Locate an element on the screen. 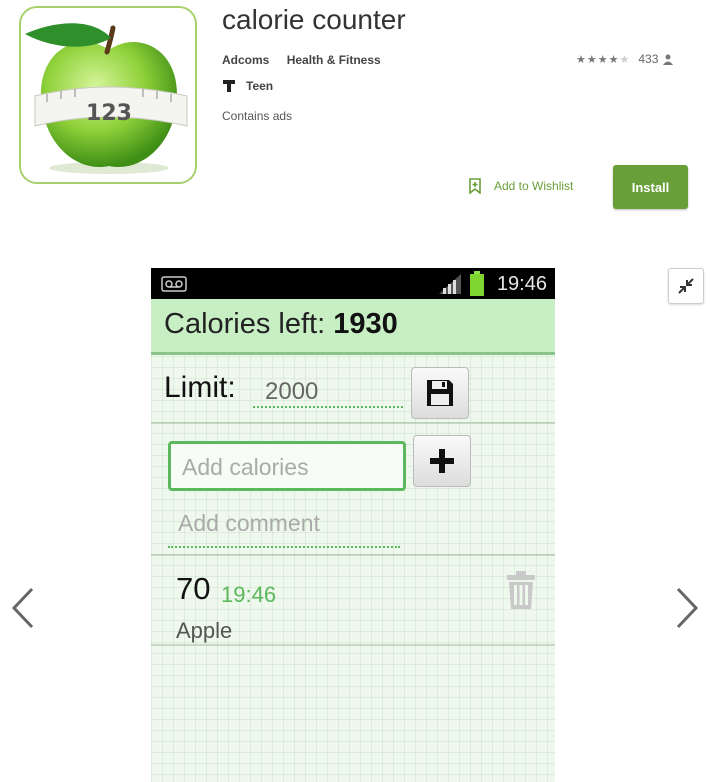 The width and height of the screenshot is (710, 782). signal-icon is located at coordinates (450, 284).